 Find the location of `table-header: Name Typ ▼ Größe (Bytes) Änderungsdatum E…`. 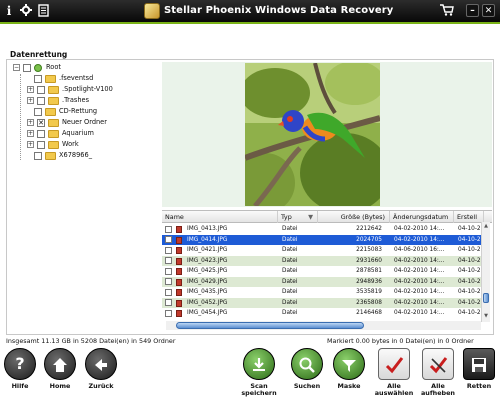

table-header: Name Typ ▼ Größe (Bytes) Änderungsdatum E… is located at coordinates (327, 217).